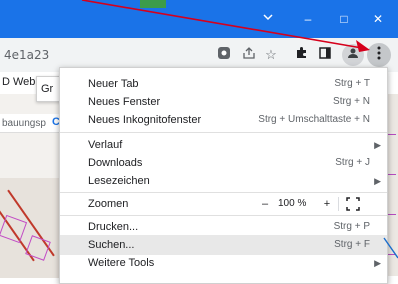 The image size is (398, 284). I want to click on menu-item-label: Neues Fenster, so click(124, 102).